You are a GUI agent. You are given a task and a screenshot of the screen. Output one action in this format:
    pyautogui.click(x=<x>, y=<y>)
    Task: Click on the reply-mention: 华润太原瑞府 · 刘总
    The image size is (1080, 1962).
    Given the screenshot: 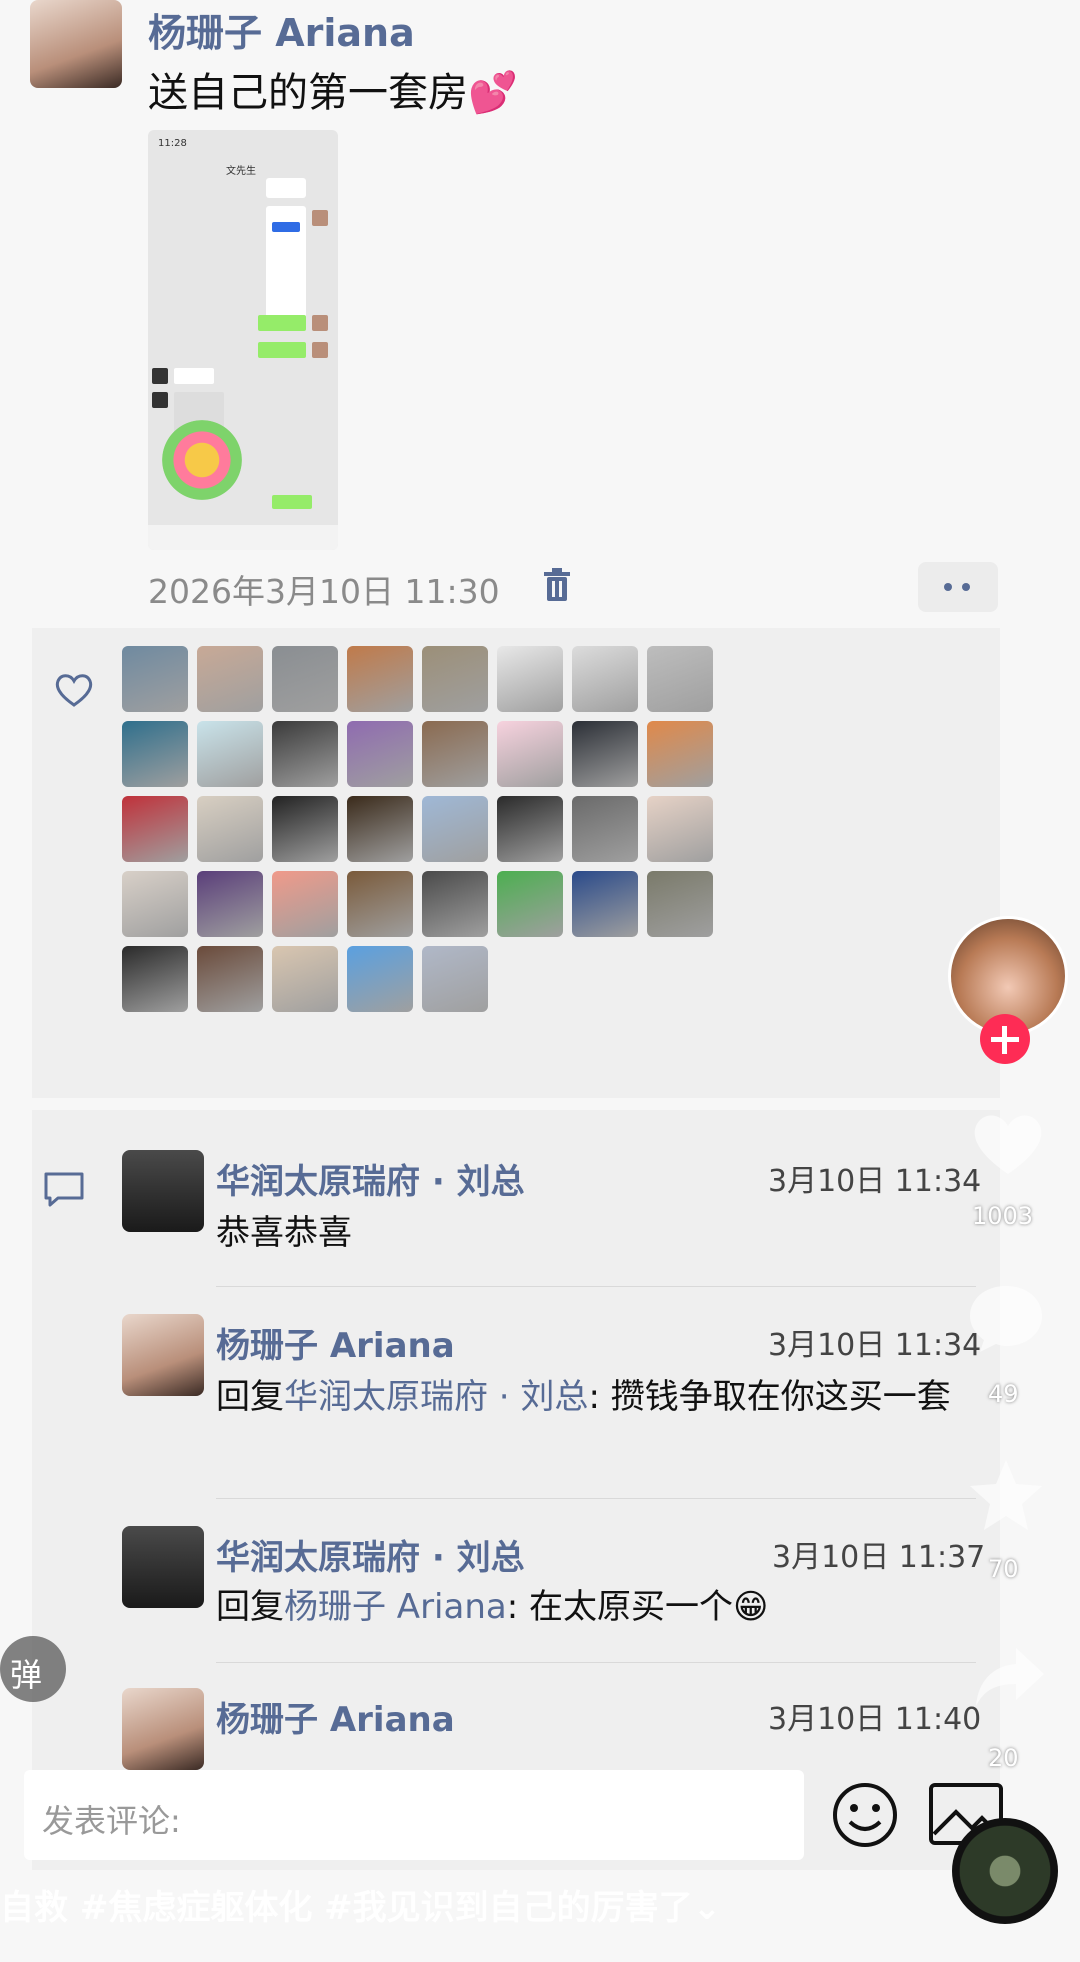 What is the action you would take?
    pyautogui.click(x=436, y=1397)
    